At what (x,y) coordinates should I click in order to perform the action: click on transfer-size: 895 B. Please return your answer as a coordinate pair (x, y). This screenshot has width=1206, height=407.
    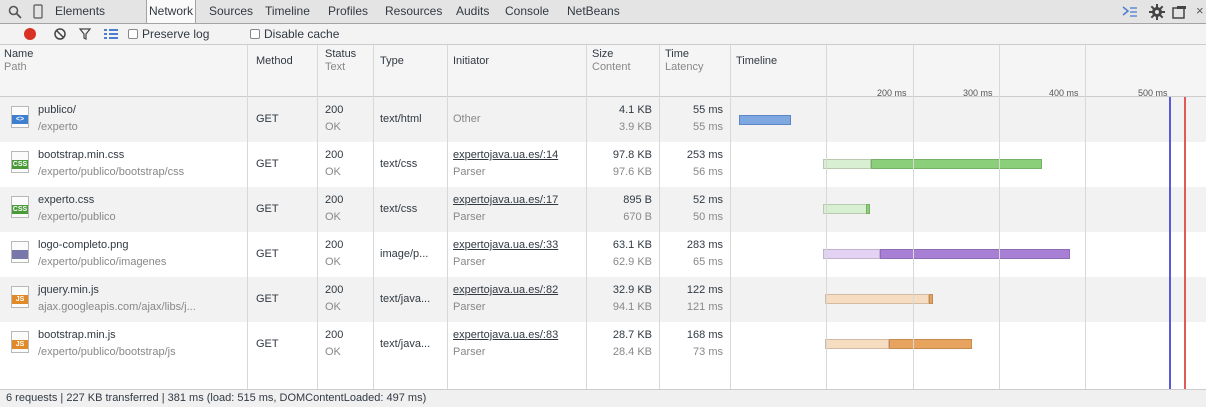
    Looking at the image, I should click on (637, 200).